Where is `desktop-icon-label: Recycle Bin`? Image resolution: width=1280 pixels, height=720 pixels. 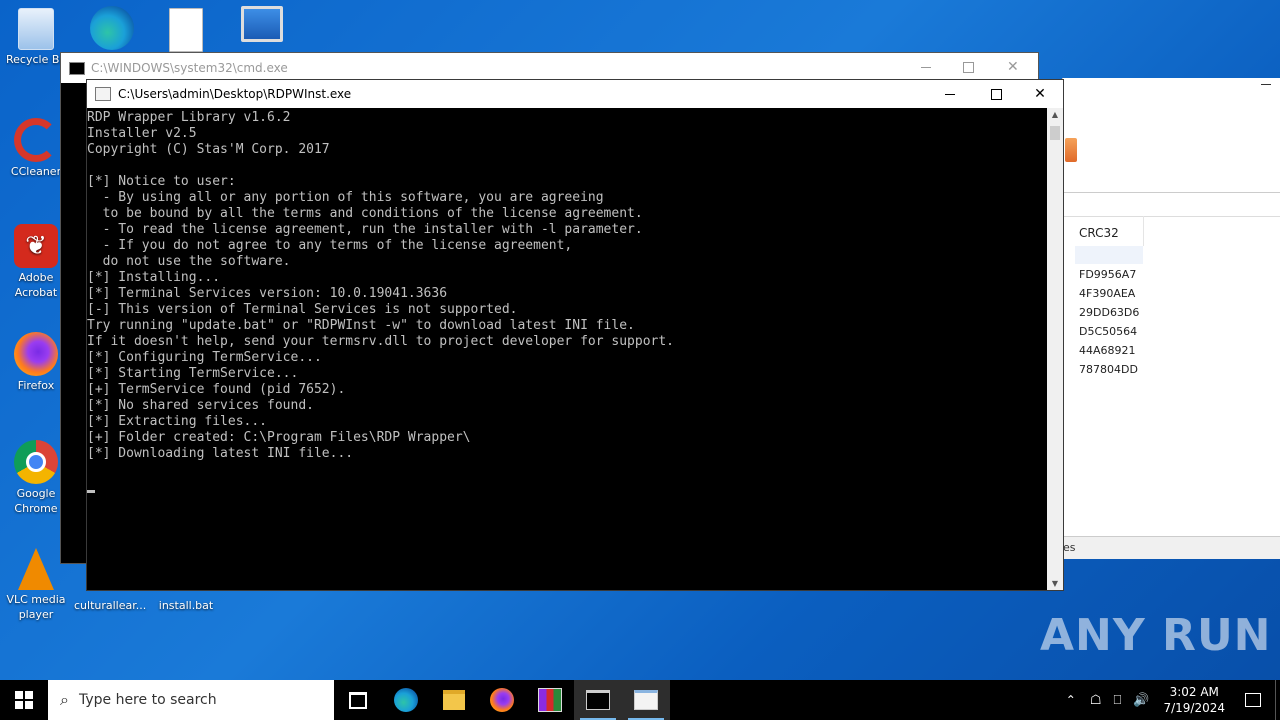
desktop-icon-label: Recycle Bin is located at coordinates (36, 59).